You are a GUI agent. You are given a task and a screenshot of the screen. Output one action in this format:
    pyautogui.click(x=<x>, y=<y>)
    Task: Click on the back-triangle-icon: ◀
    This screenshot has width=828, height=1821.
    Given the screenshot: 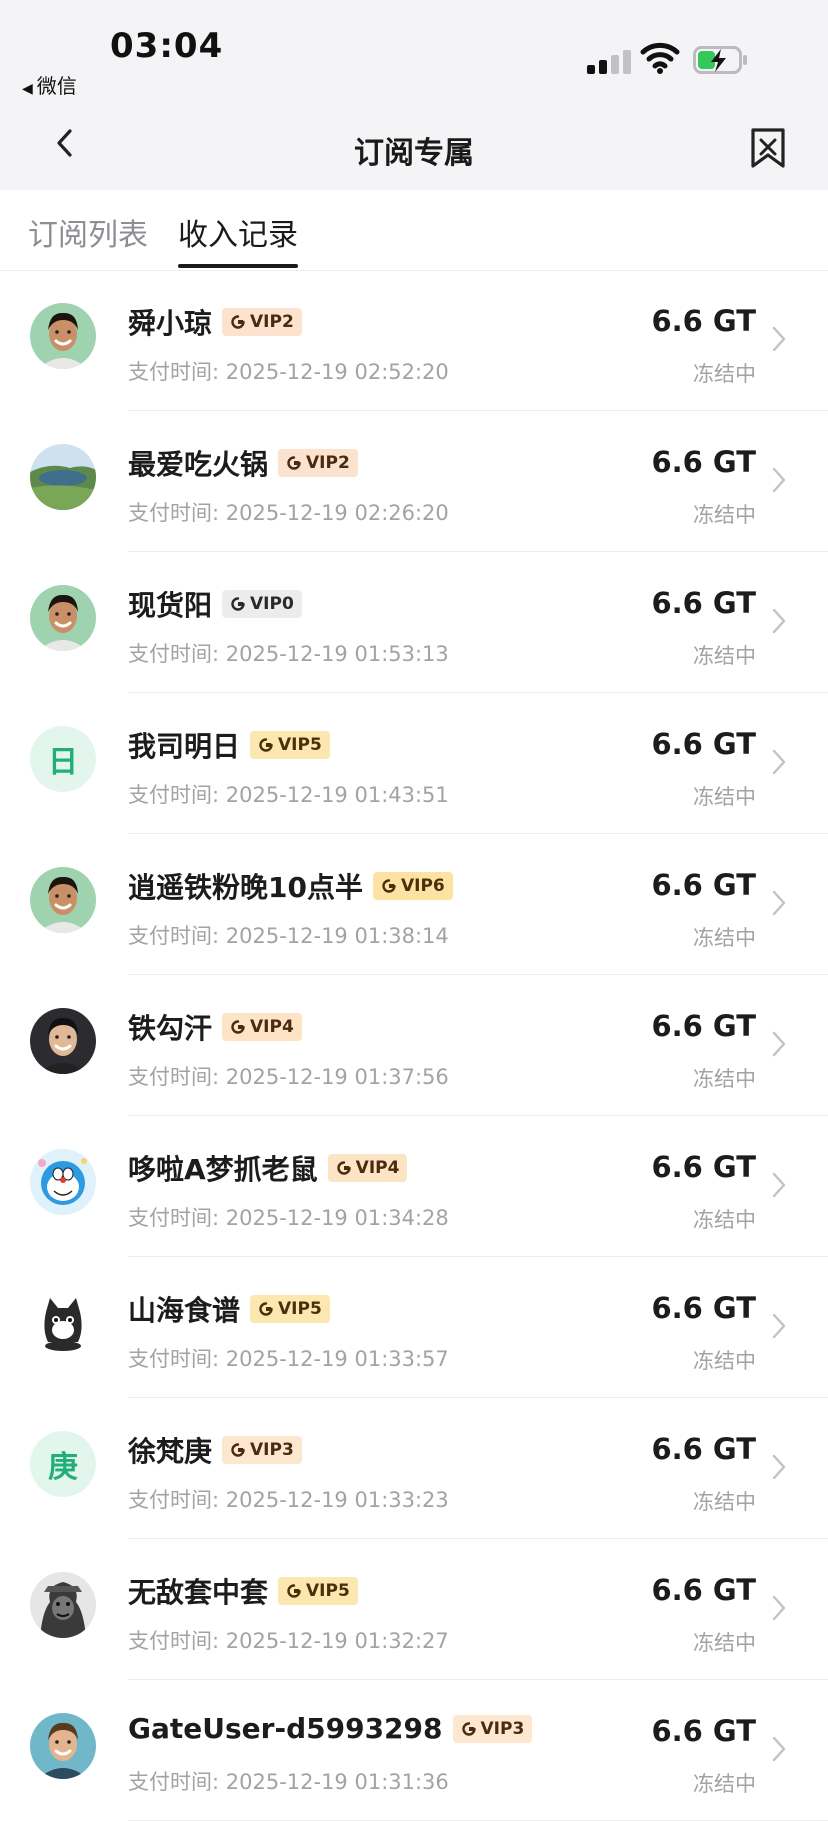 What is the action you would take?
    pyautogui.click(x=27, y=89)
    